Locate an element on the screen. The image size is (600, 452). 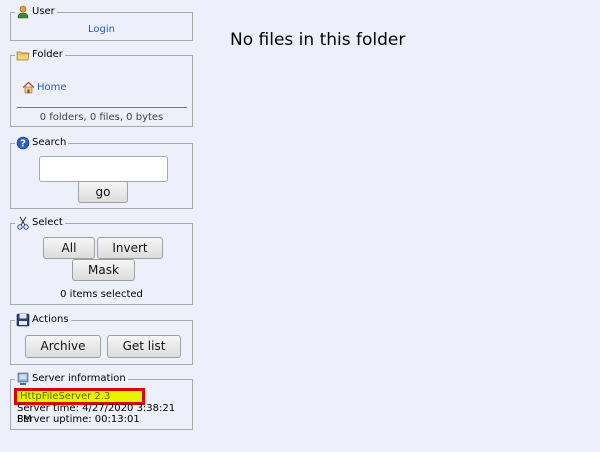
select-panel-title: Select is located at coordinates (47, 222).